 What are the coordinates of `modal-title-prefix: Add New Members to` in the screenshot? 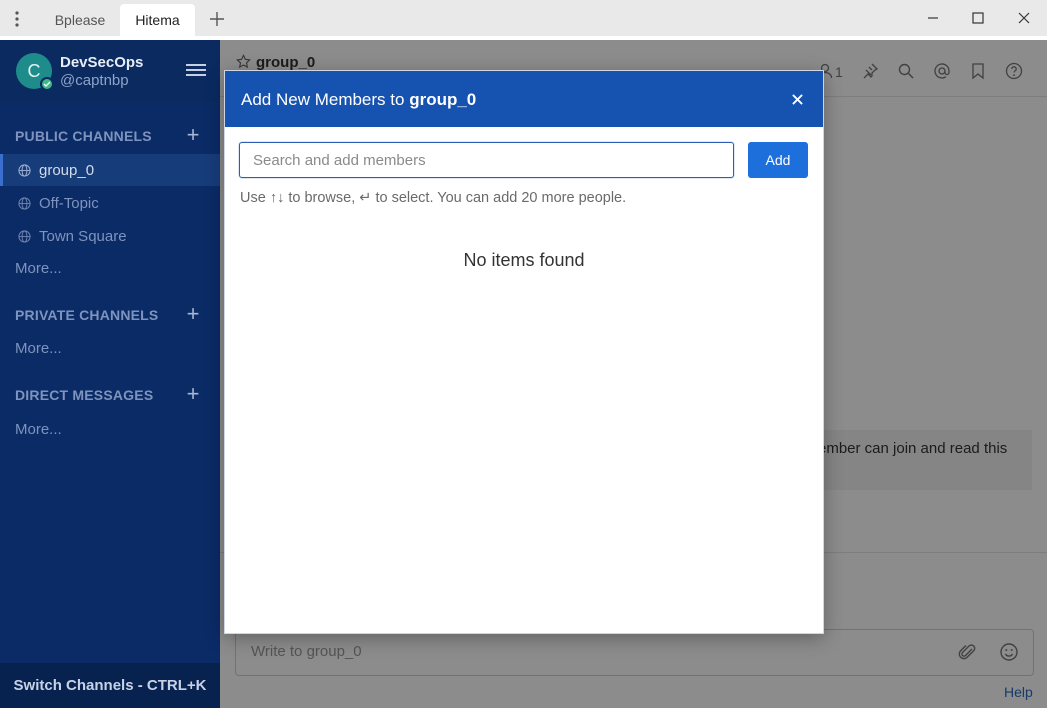 It's located at (325, 99).